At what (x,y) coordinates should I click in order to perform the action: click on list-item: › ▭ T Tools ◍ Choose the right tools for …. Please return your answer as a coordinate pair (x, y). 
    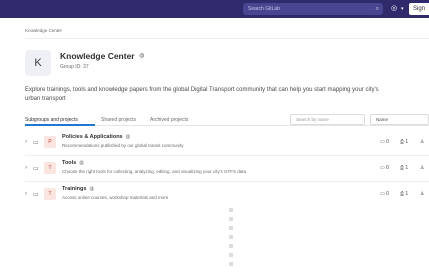
    Looking at the image, I should click on (227, 170).